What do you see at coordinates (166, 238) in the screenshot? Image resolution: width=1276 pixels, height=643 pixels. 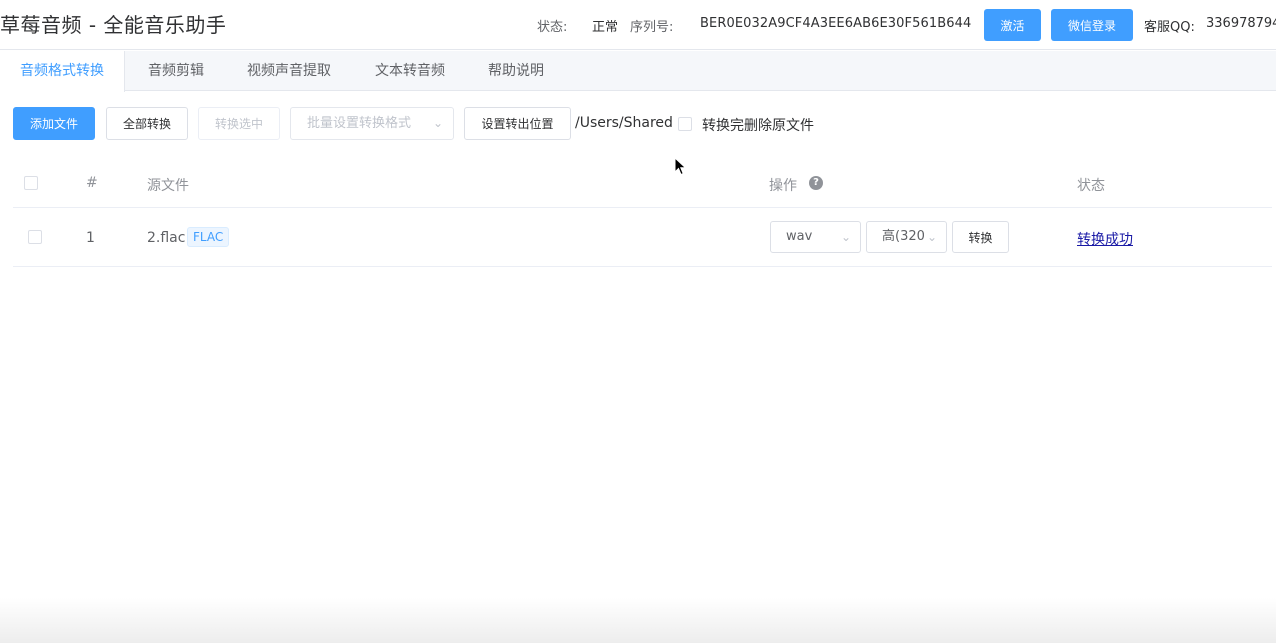 I see `source-file-name: 2.flac` at bounding box center [166, 238].